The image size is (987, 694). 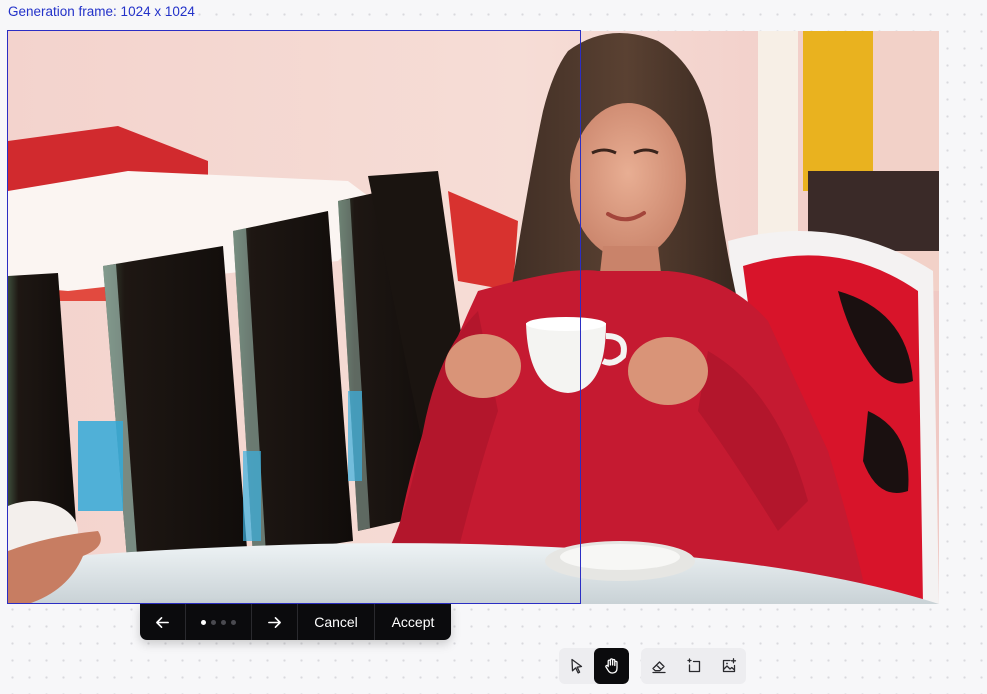 I want to click on select-tool-button, so click(x=576, y=666).